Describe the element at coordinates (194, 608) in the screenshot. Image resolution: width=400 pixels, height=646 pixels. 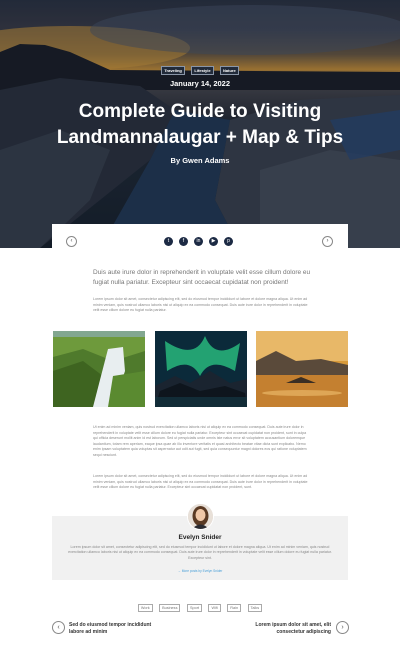
I see `tag-sport: Sport` at that location.